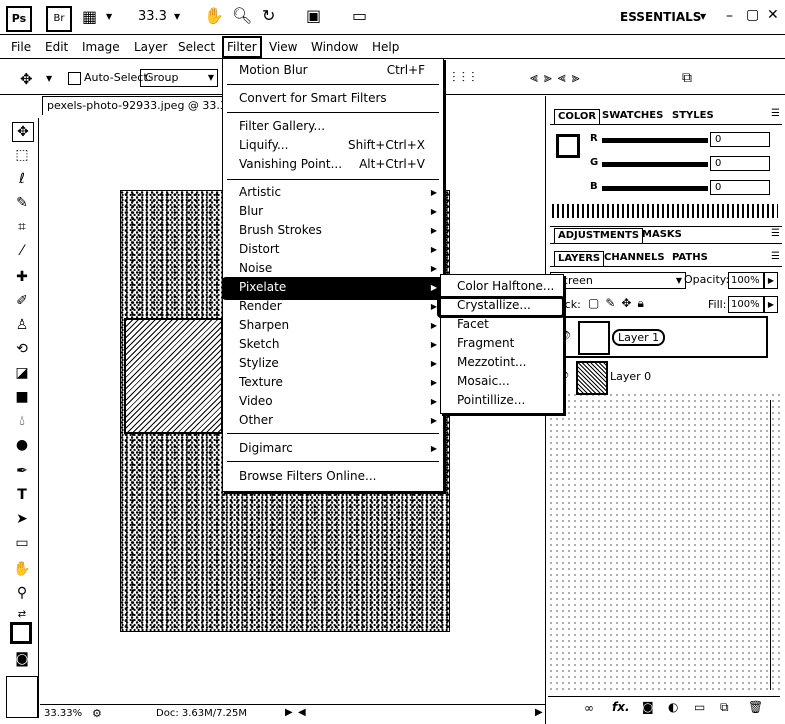 Image resolution: width=785 pixels, height=724 pixels. I want to click on channel-b-slider, so click(655, 188).